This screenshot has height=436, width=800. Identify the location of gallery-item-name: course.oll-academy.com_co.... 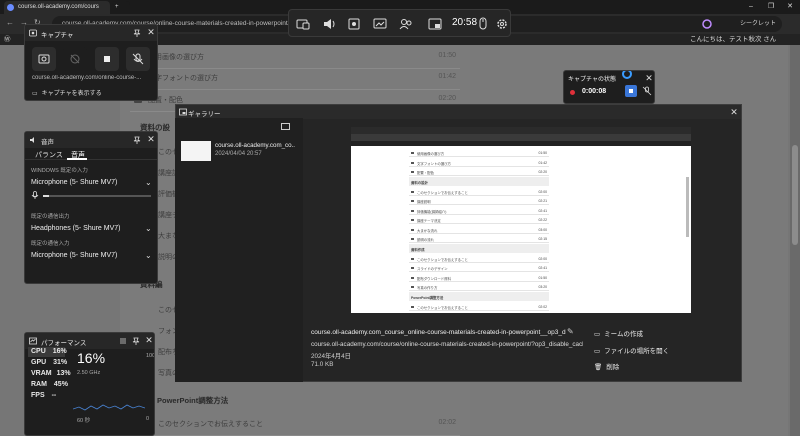
(255, 145).